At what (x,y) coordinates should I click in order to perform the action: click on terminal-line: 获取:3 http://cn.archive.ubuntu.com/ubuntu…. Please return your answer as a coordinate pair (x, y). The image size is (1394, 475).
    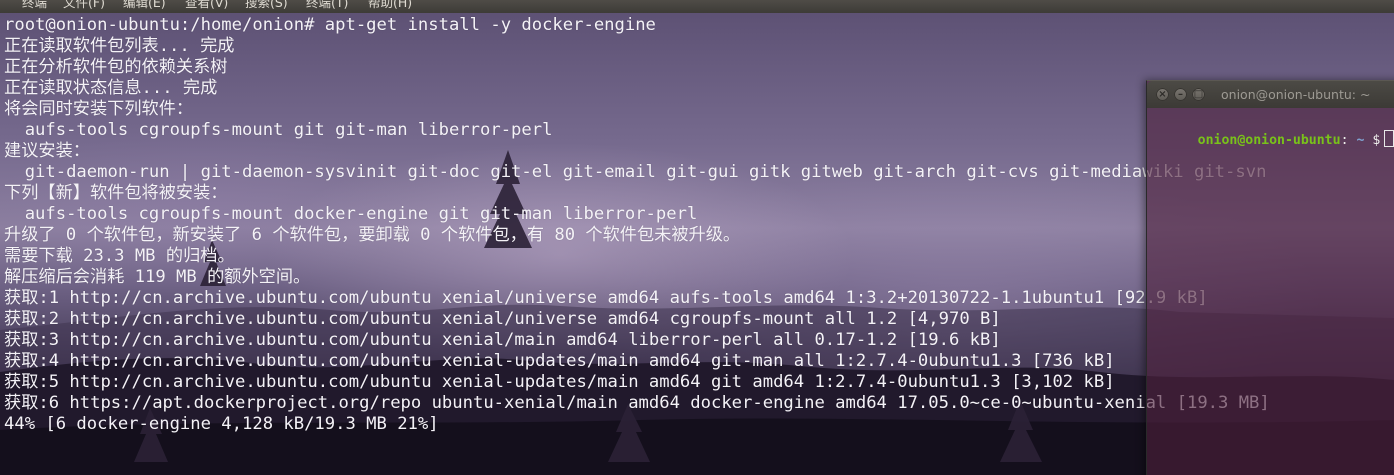
    Looking at the image, I should click on (502, 340).